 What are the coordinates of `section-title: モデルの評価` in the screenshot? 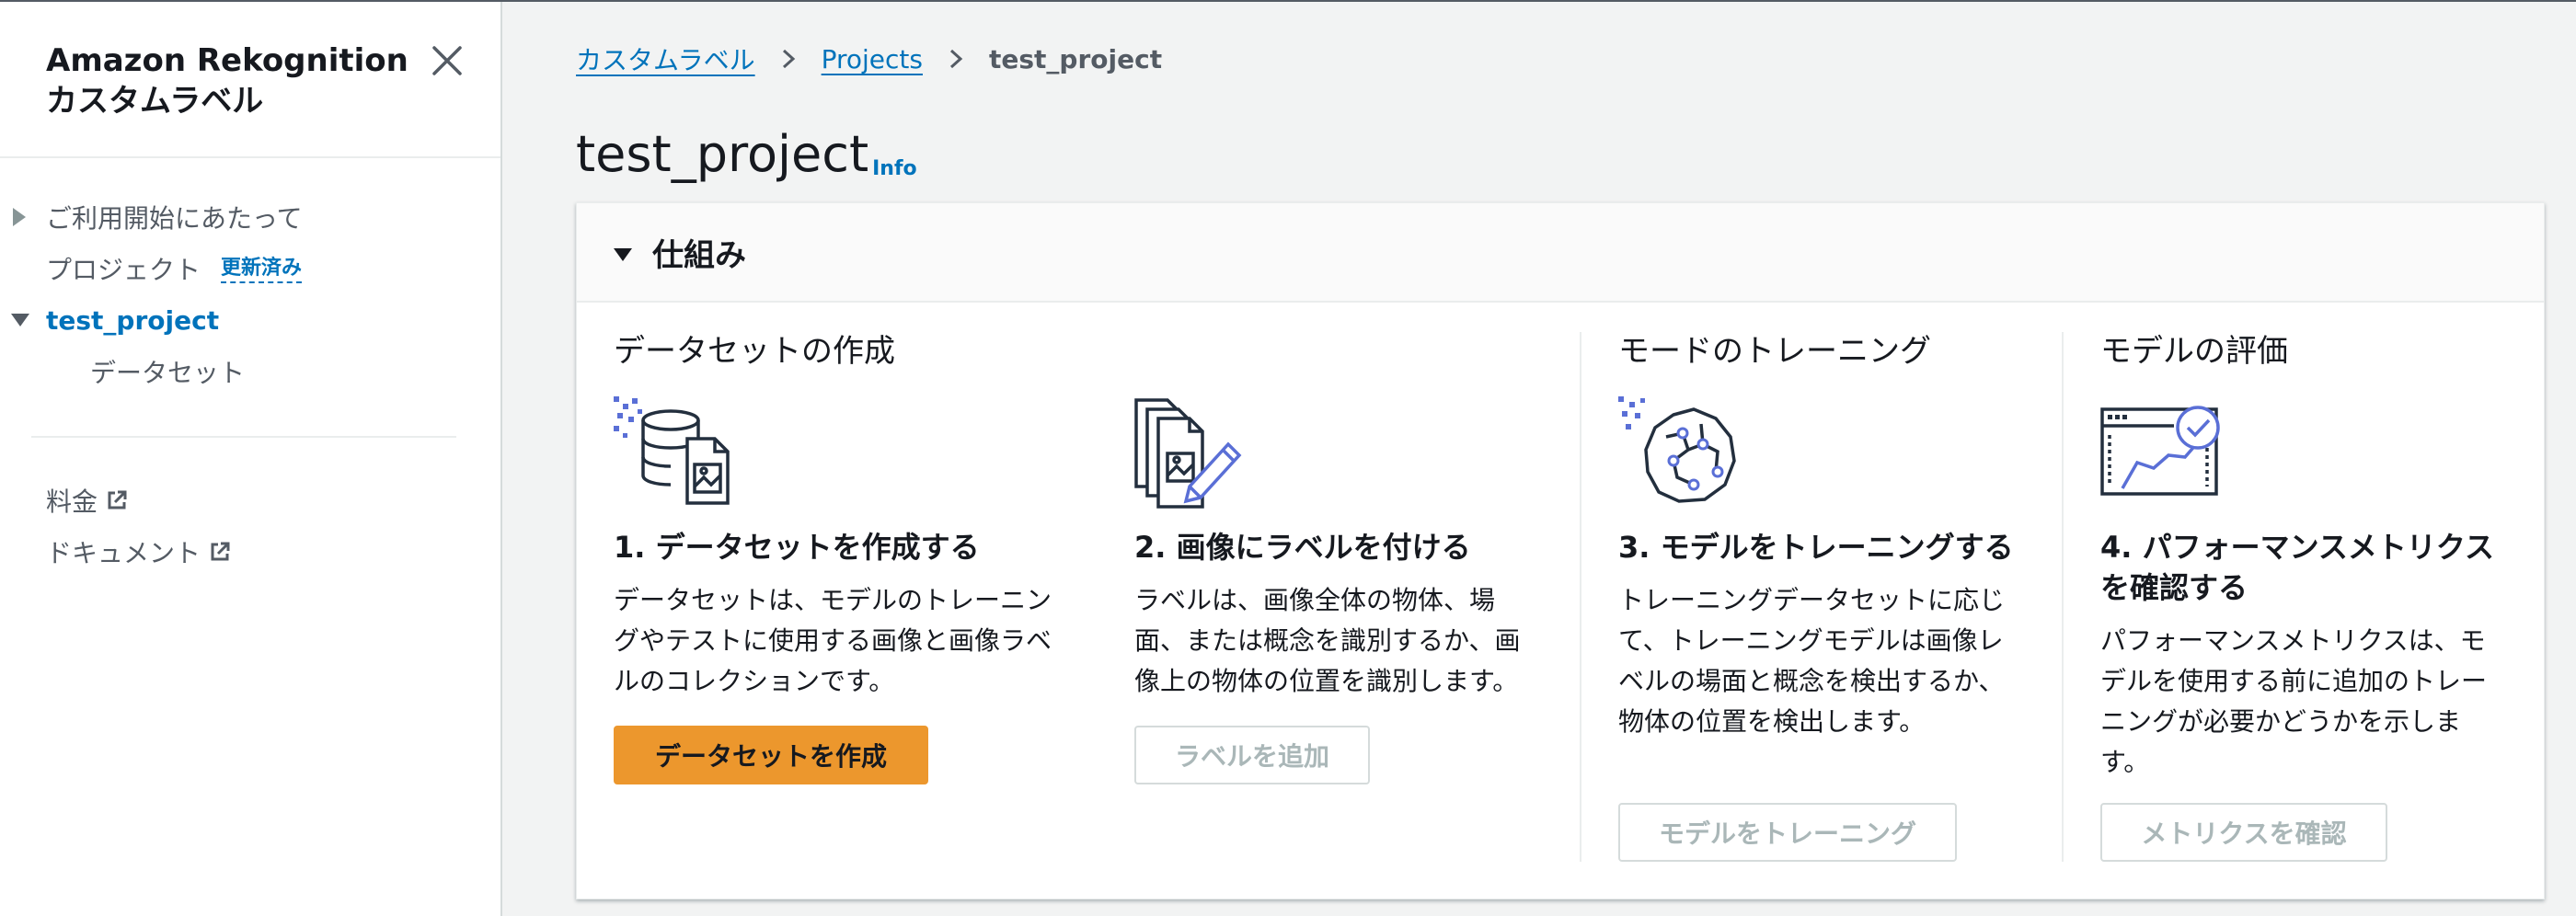 It's located at (2194, 351).